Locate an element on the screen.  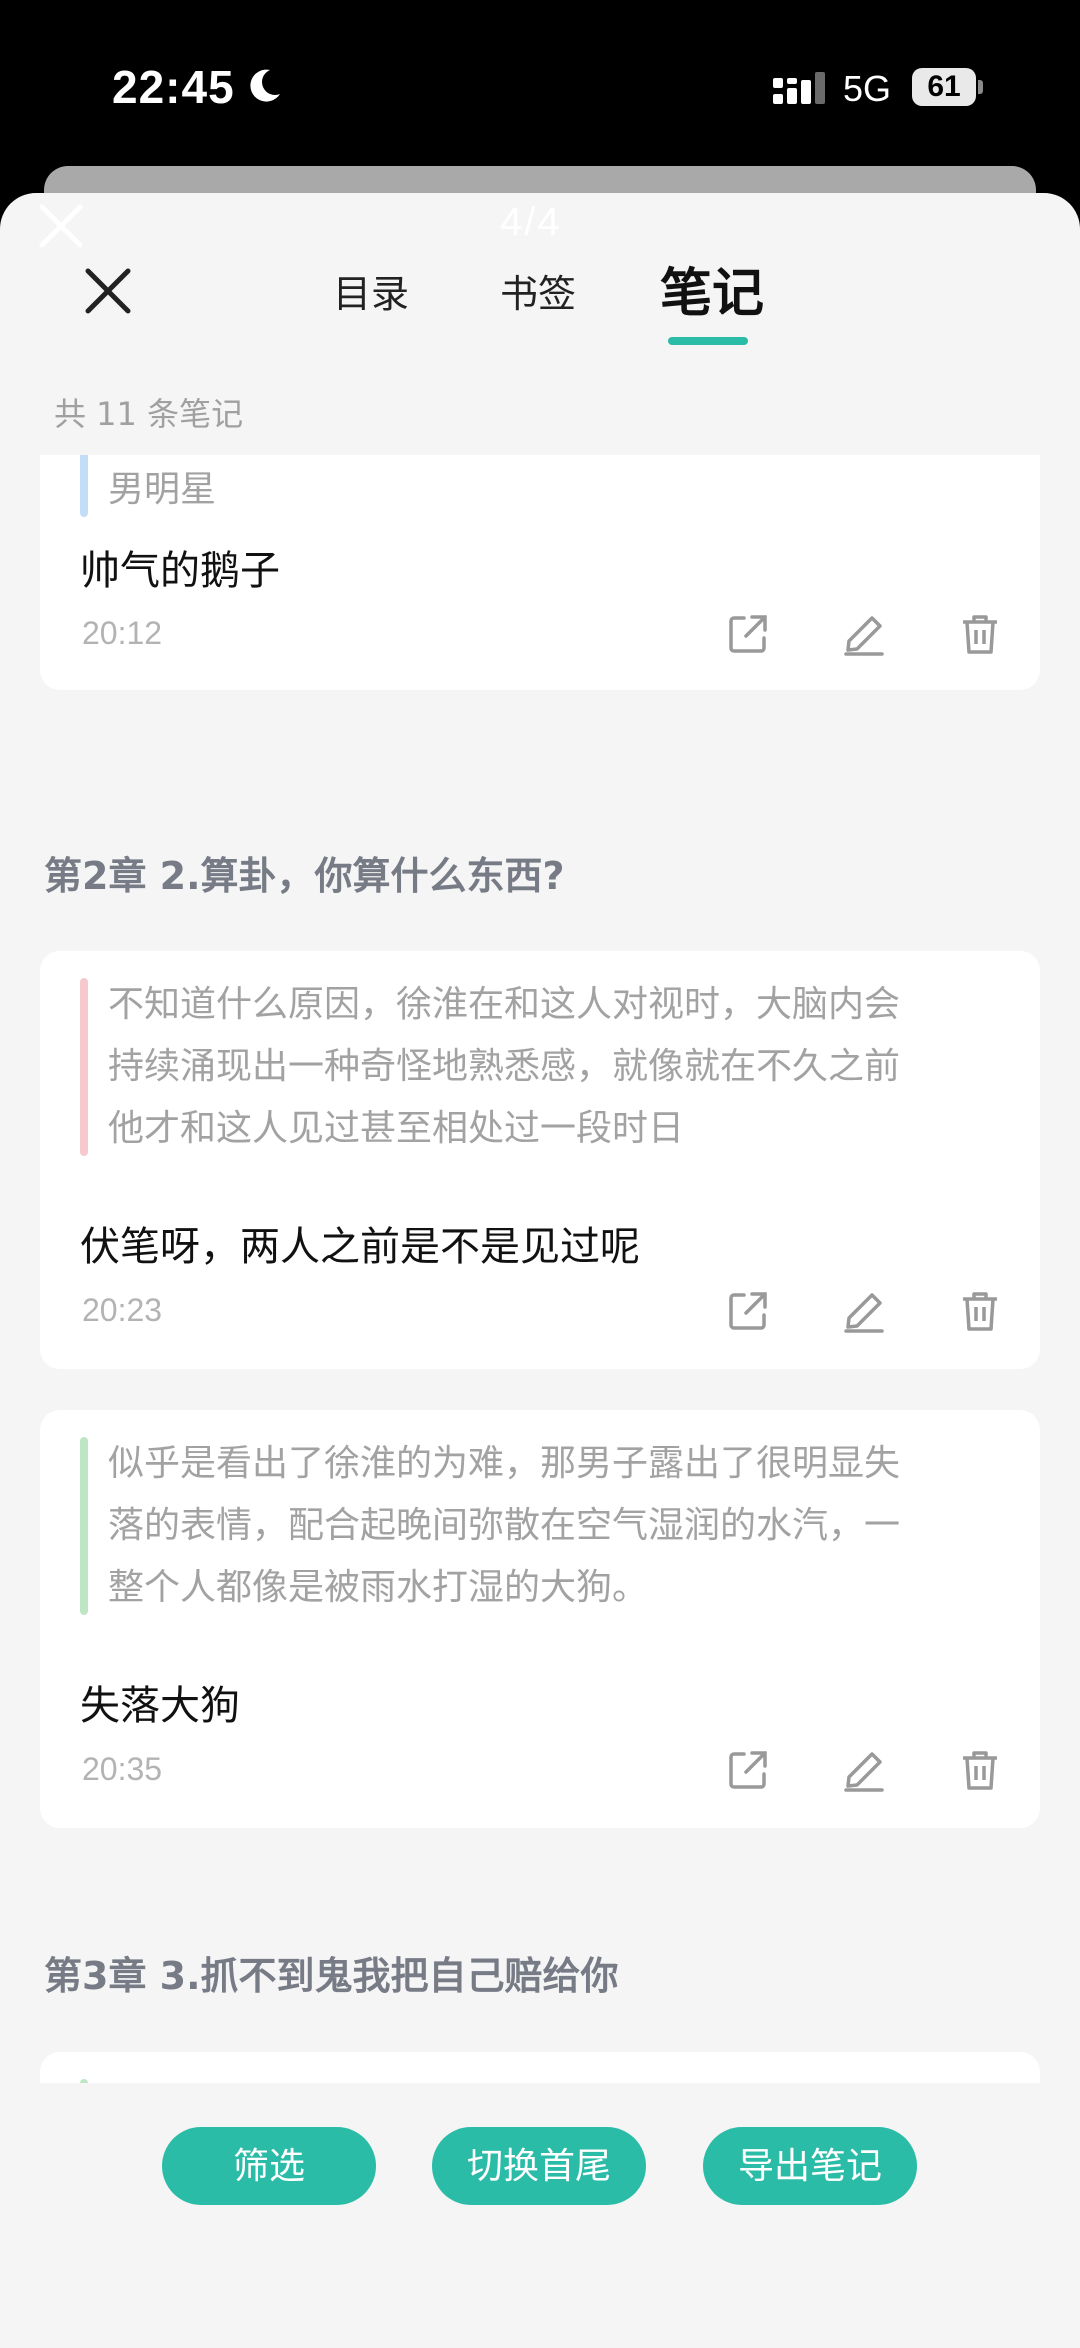
note-text: 失落大狗 is located at coordinates (160, 1706).